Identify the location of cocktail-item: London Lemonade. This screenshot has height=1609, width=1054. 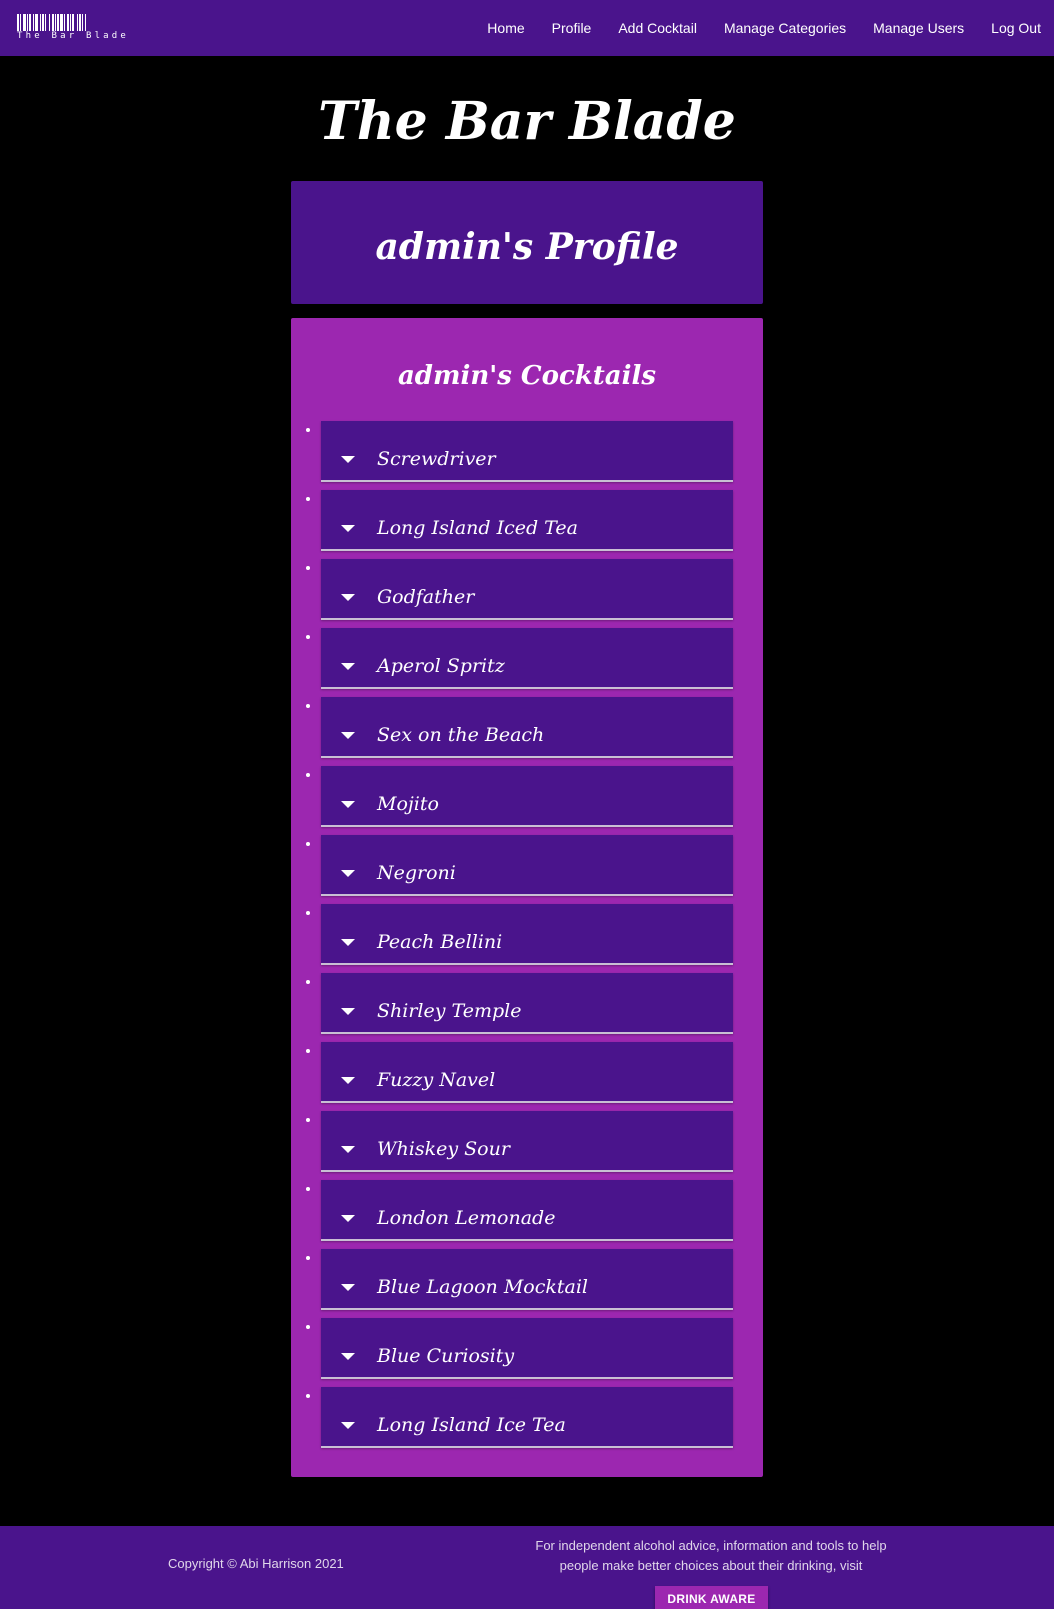
(527, 1210).